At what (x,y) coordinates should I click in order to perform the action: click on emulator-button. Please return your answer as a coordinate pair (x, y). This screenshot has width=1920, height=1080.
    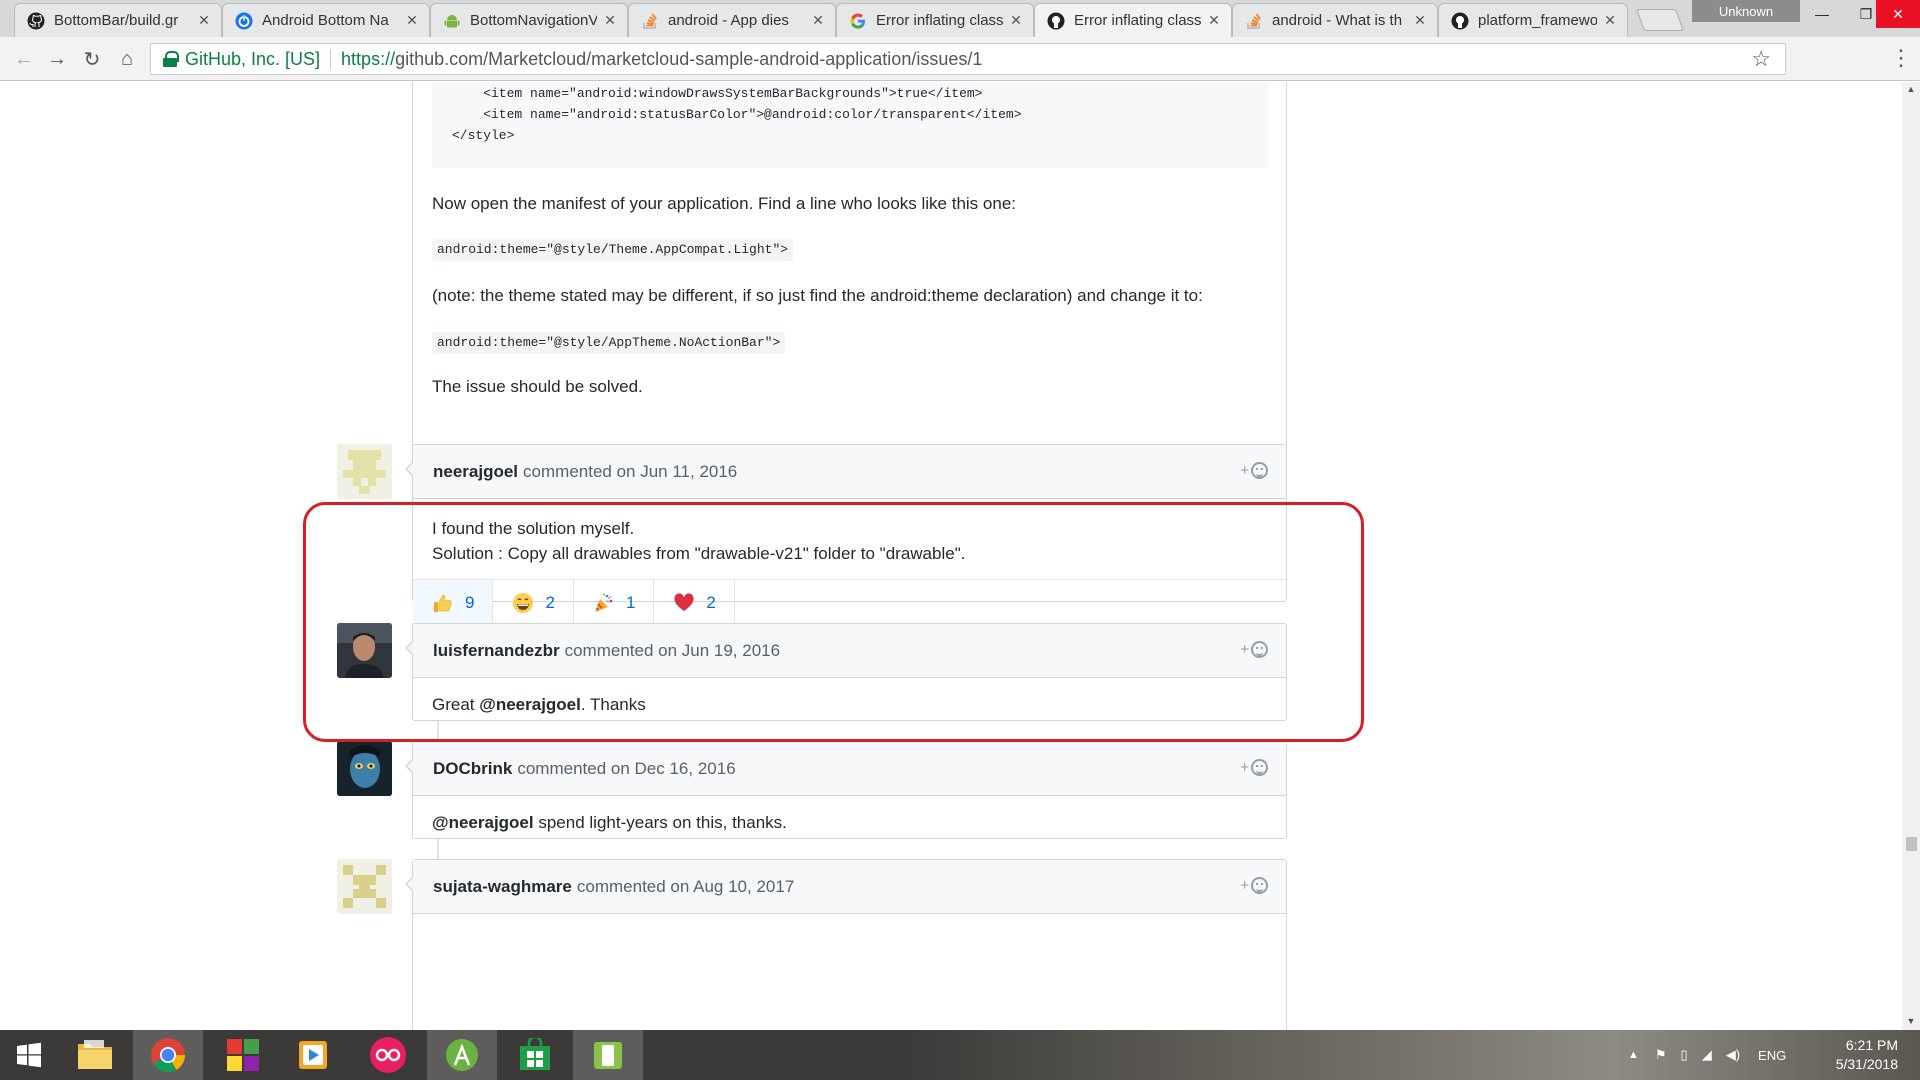
    Looking at the image, I should click on (608, 1055).